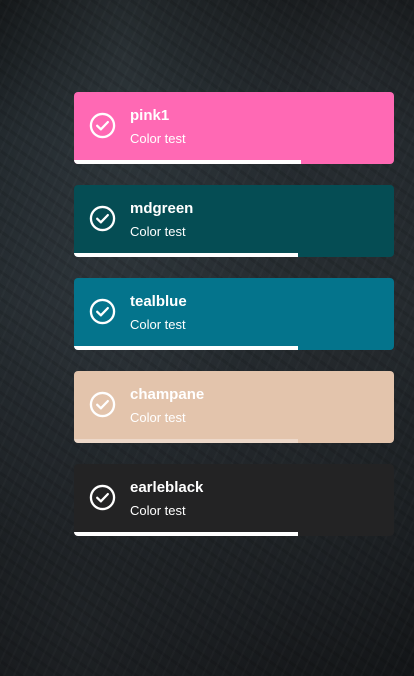  I want to click on toast-earleblack: earleblack Color test, so click(234, 500).